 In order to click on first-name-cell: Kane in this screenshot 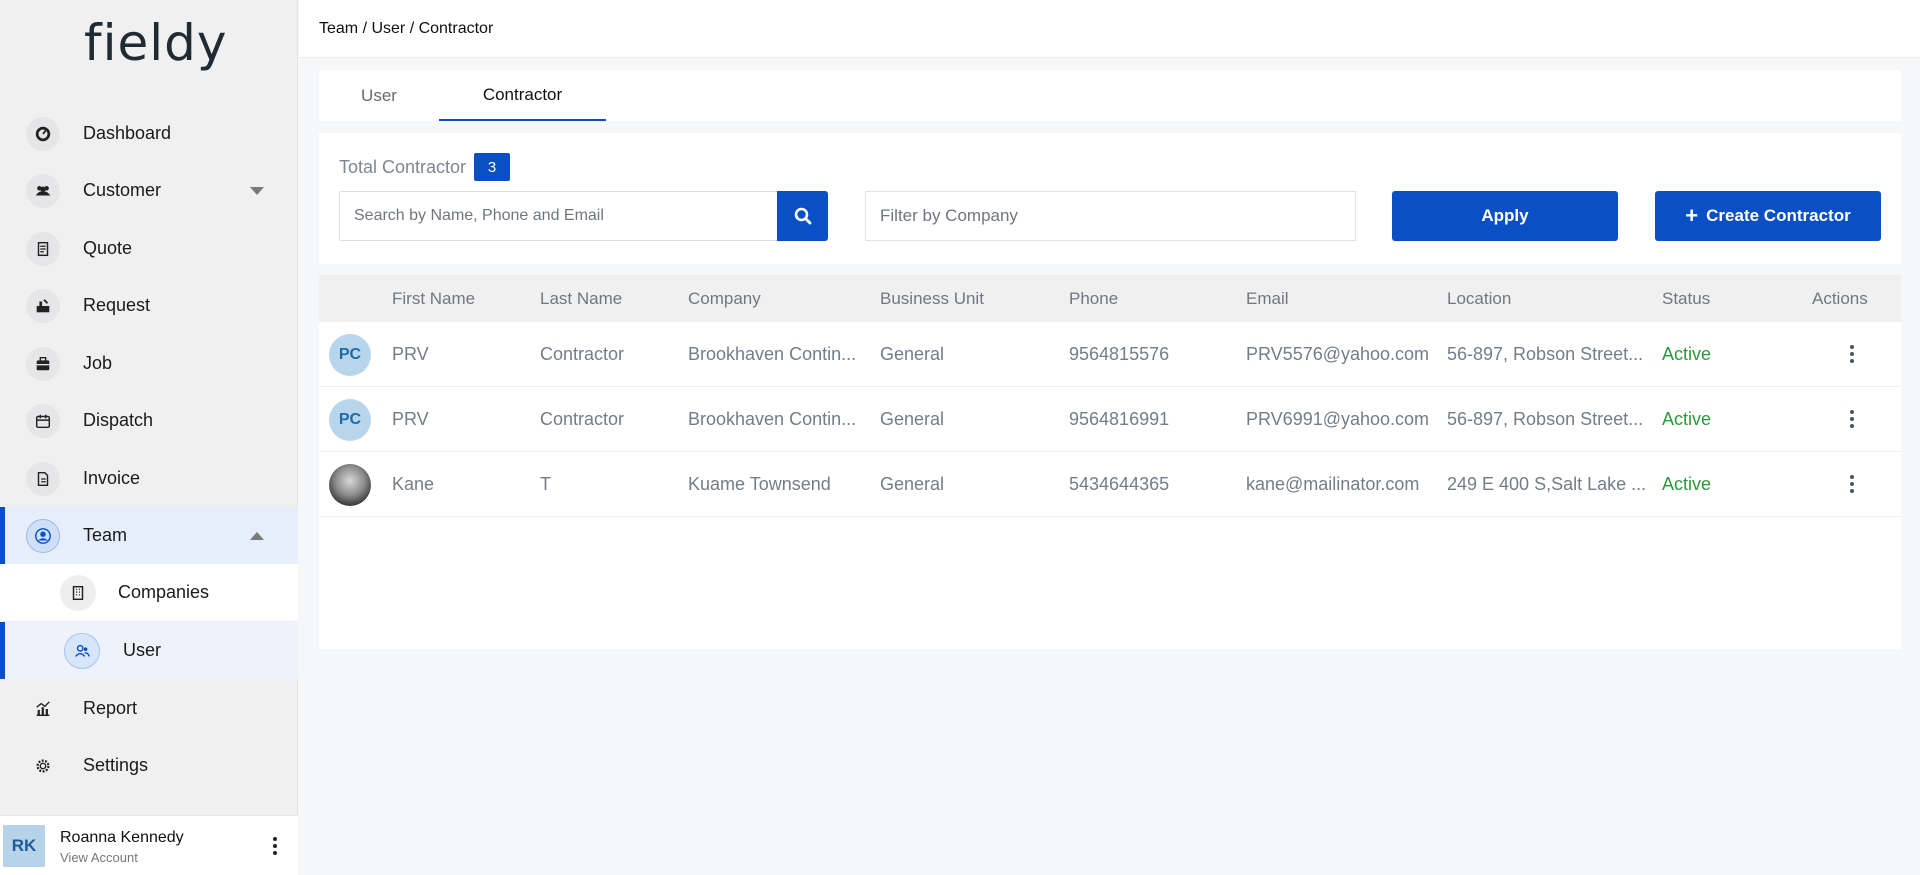, I will do `click(413, 484)`.